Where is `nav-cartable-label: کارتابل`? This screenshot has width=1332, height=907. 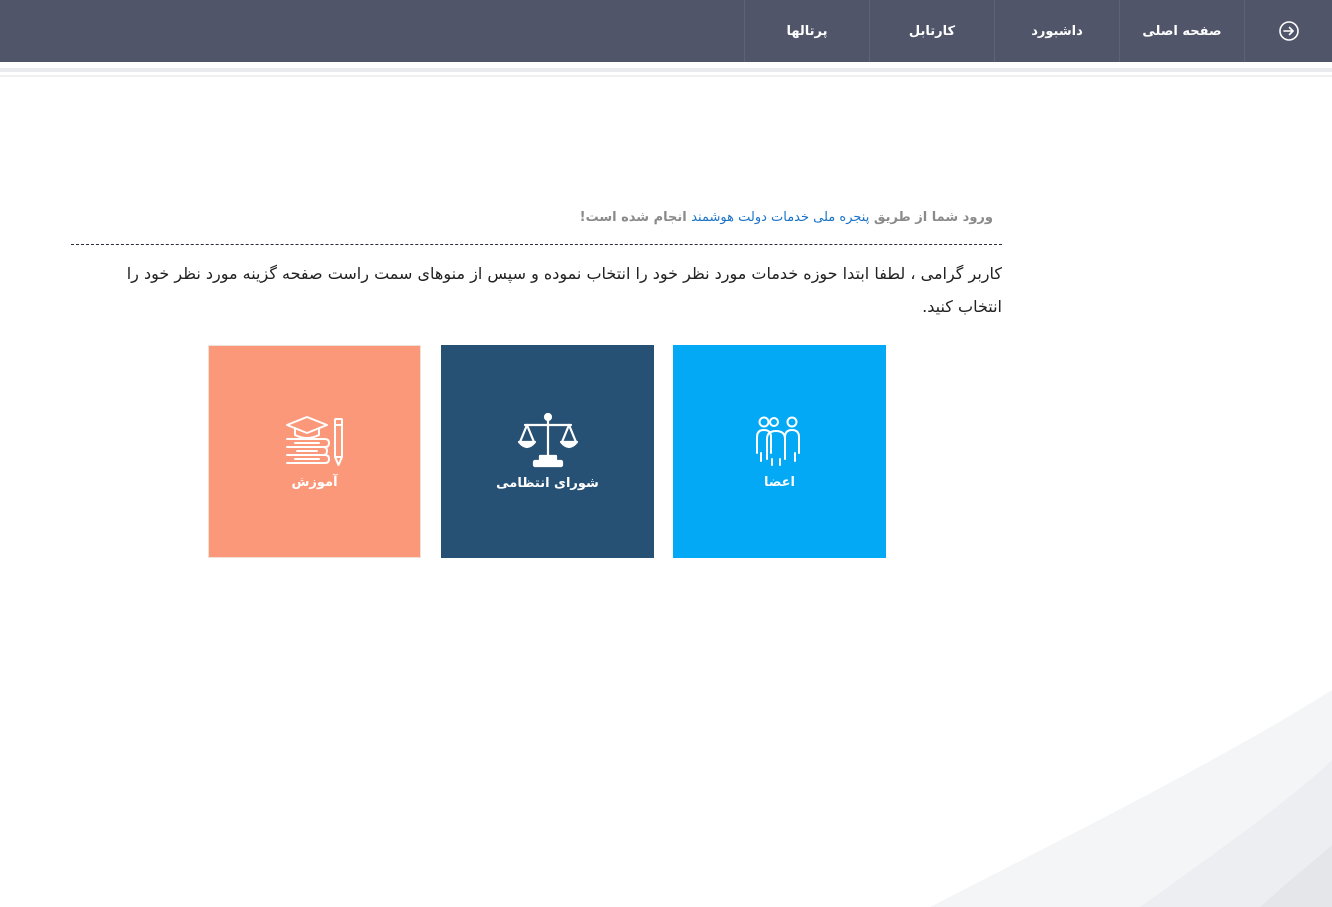 nav-cartable-label: کارتابل is located at coordinates (932, 31).